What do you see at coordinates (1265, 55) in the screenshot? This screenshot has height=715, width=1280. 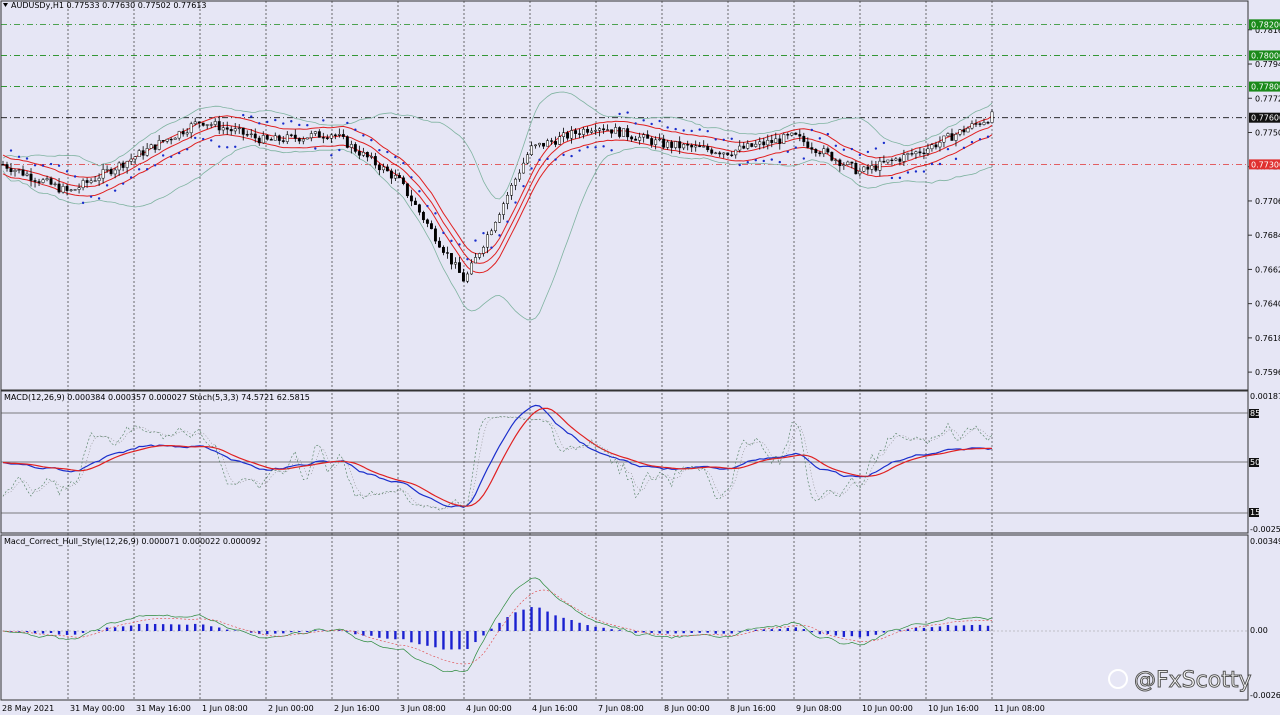 I see `price-level-label: 0.78000` at bounding box center [1265, 55].